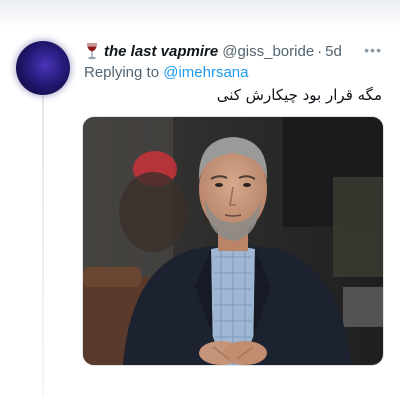 The height and width of the screenshot is (400, 400). I want to click on thread-line, so click(43, 246).